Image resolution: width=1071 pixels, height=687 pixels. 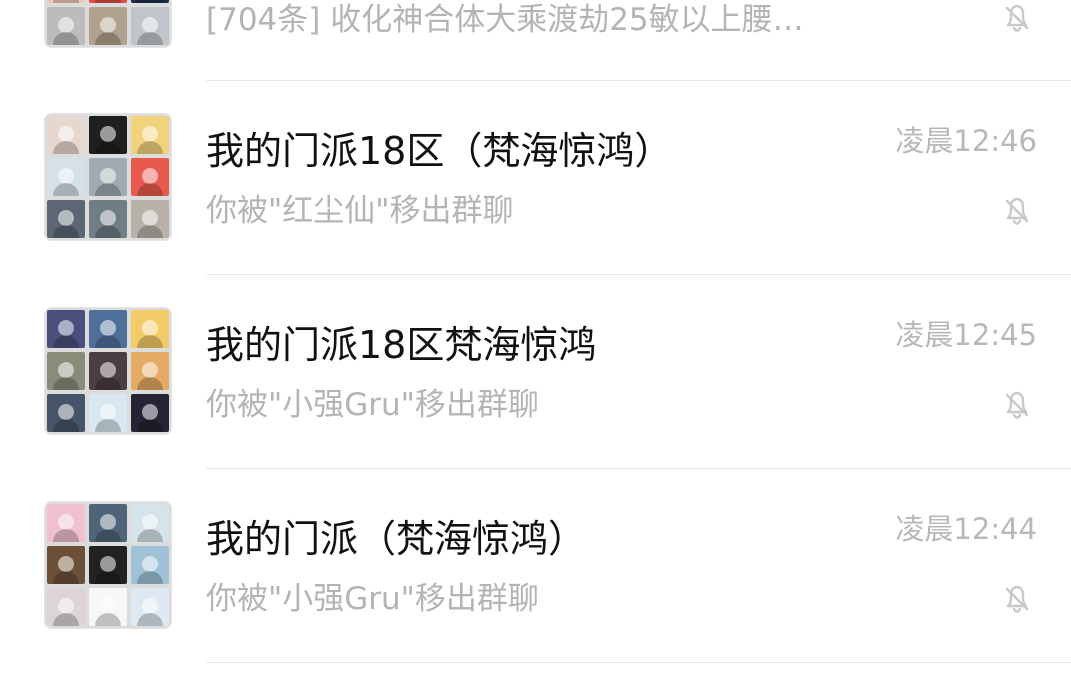 What do you see at coordinates (638, 662) in the screenshot?
I see `row-divider` at bounding box center [638, 662].